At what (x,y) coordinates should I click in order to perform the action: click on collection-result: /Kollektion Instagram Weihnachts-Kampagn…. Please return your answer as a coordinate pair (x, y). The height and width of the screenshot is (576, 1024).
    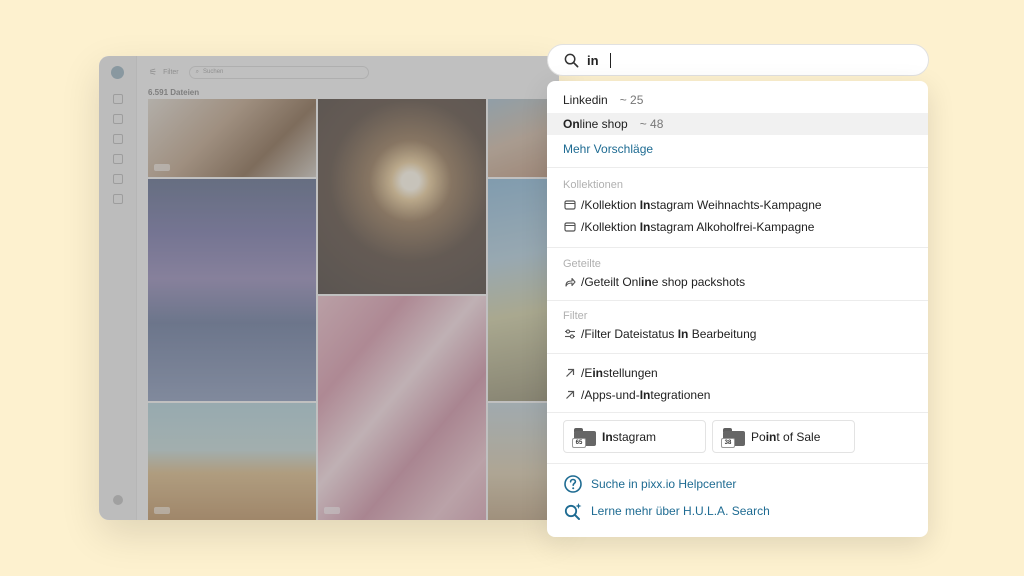
    Looking at the image, I should click on (737, 205).